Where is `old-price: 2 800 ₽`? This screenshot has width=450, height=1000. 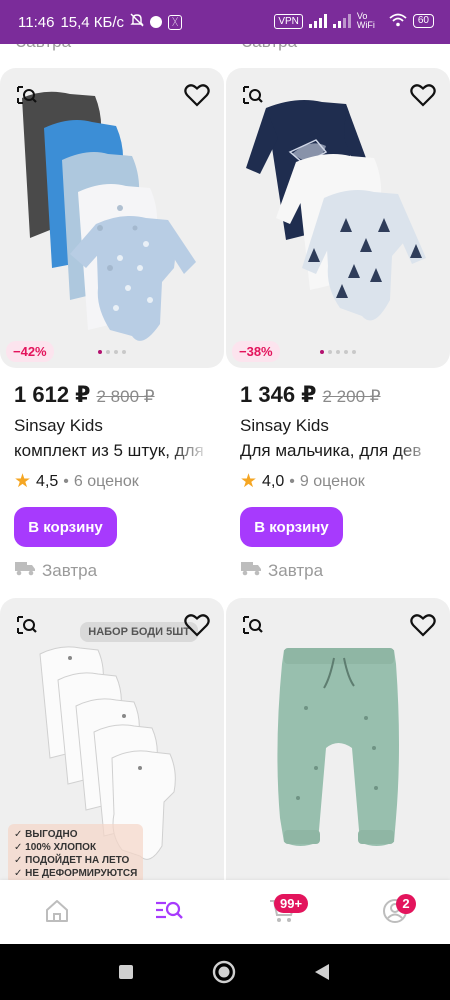
old-price: 2 800 ₽ is located at coordinates (125, 396).